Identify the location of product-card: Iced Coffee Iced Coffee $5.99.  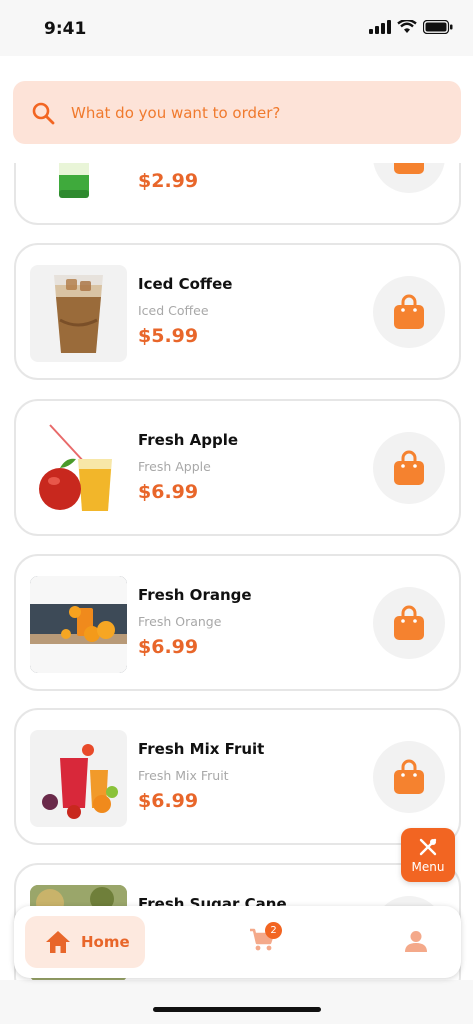
(237, 311).